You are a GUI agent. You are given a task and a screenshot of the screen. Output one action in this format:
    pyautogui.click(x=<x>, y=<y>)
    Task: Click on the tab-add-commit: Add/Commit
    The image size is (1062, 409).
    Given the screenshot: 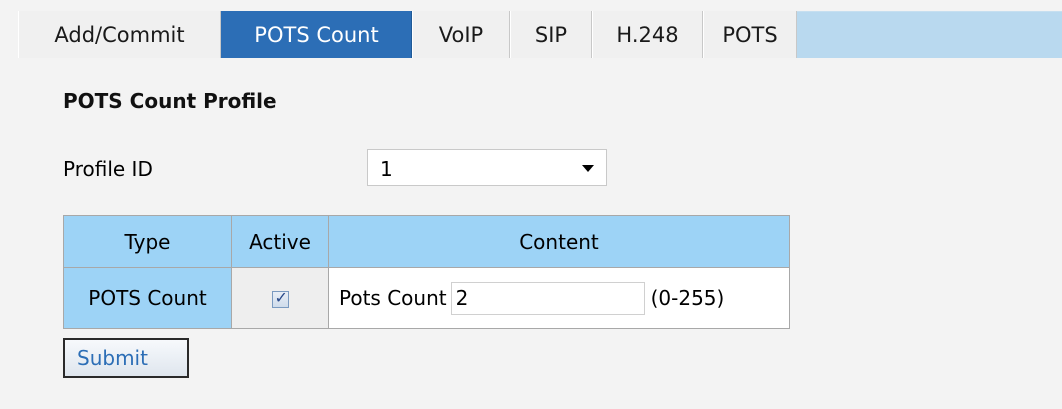 What is the action you would take?
    pyautogui.click(x=119, y=34)
    